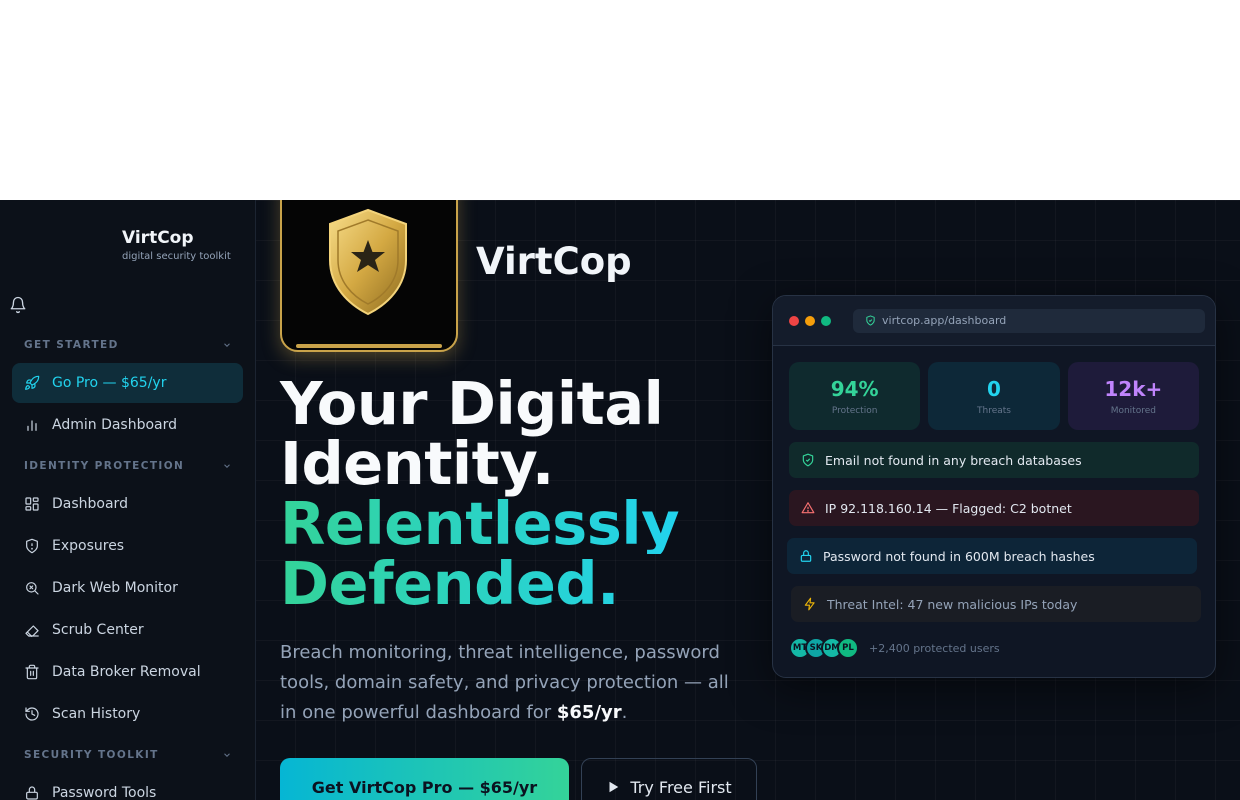 The image size is (1240, 800). Describe the element at coordinates (369, 346) in the screenshot. I see `logo-base-bar` at that location.